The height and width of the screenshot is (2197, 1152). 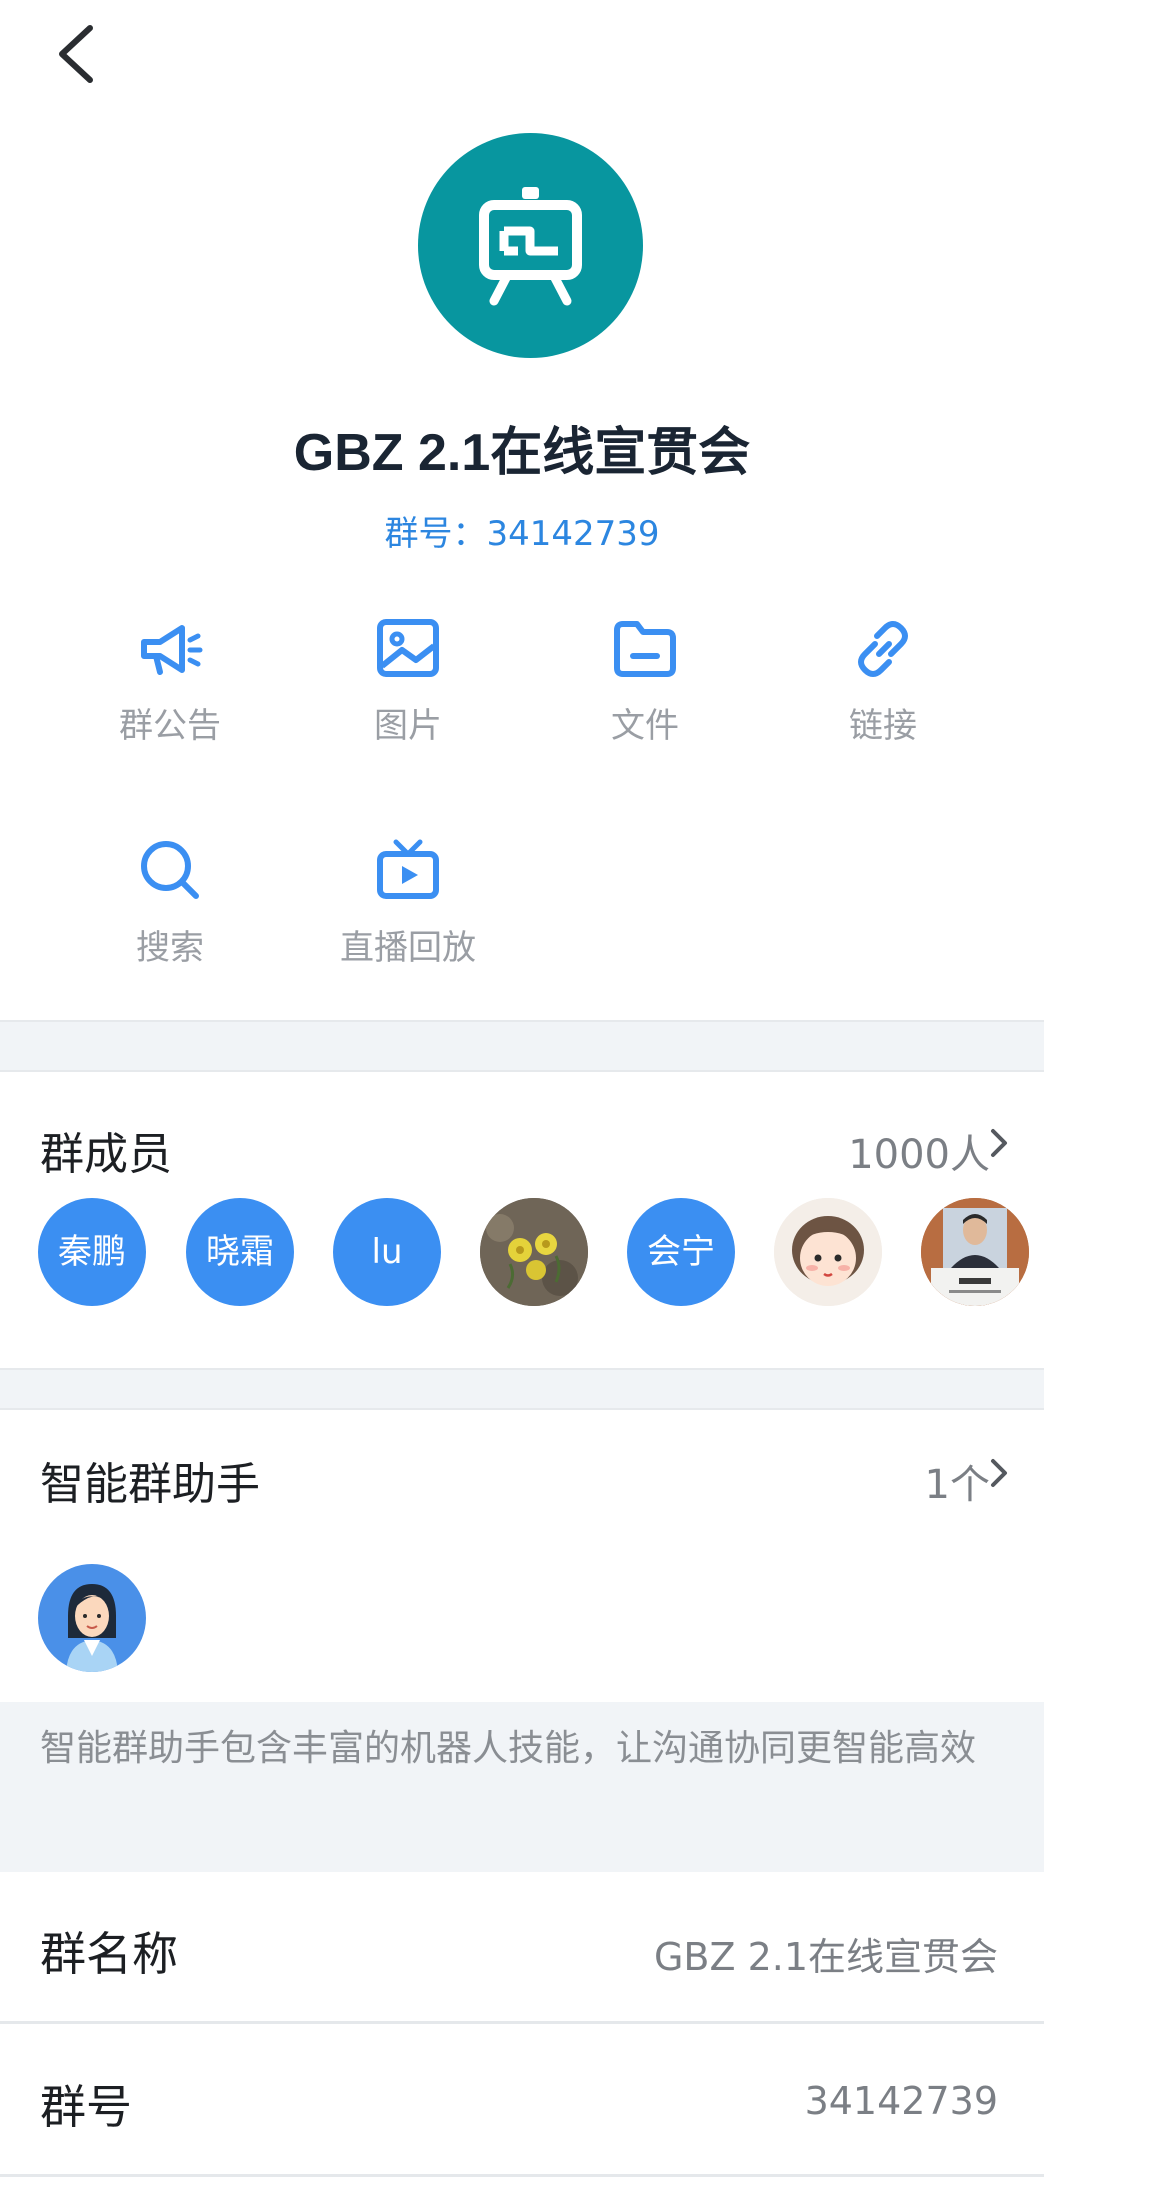 What do you see at coordinates (901, 2101) in the screenshot?
I see `group-id-row-value: 34142739` at bounding box center [901, 2101].